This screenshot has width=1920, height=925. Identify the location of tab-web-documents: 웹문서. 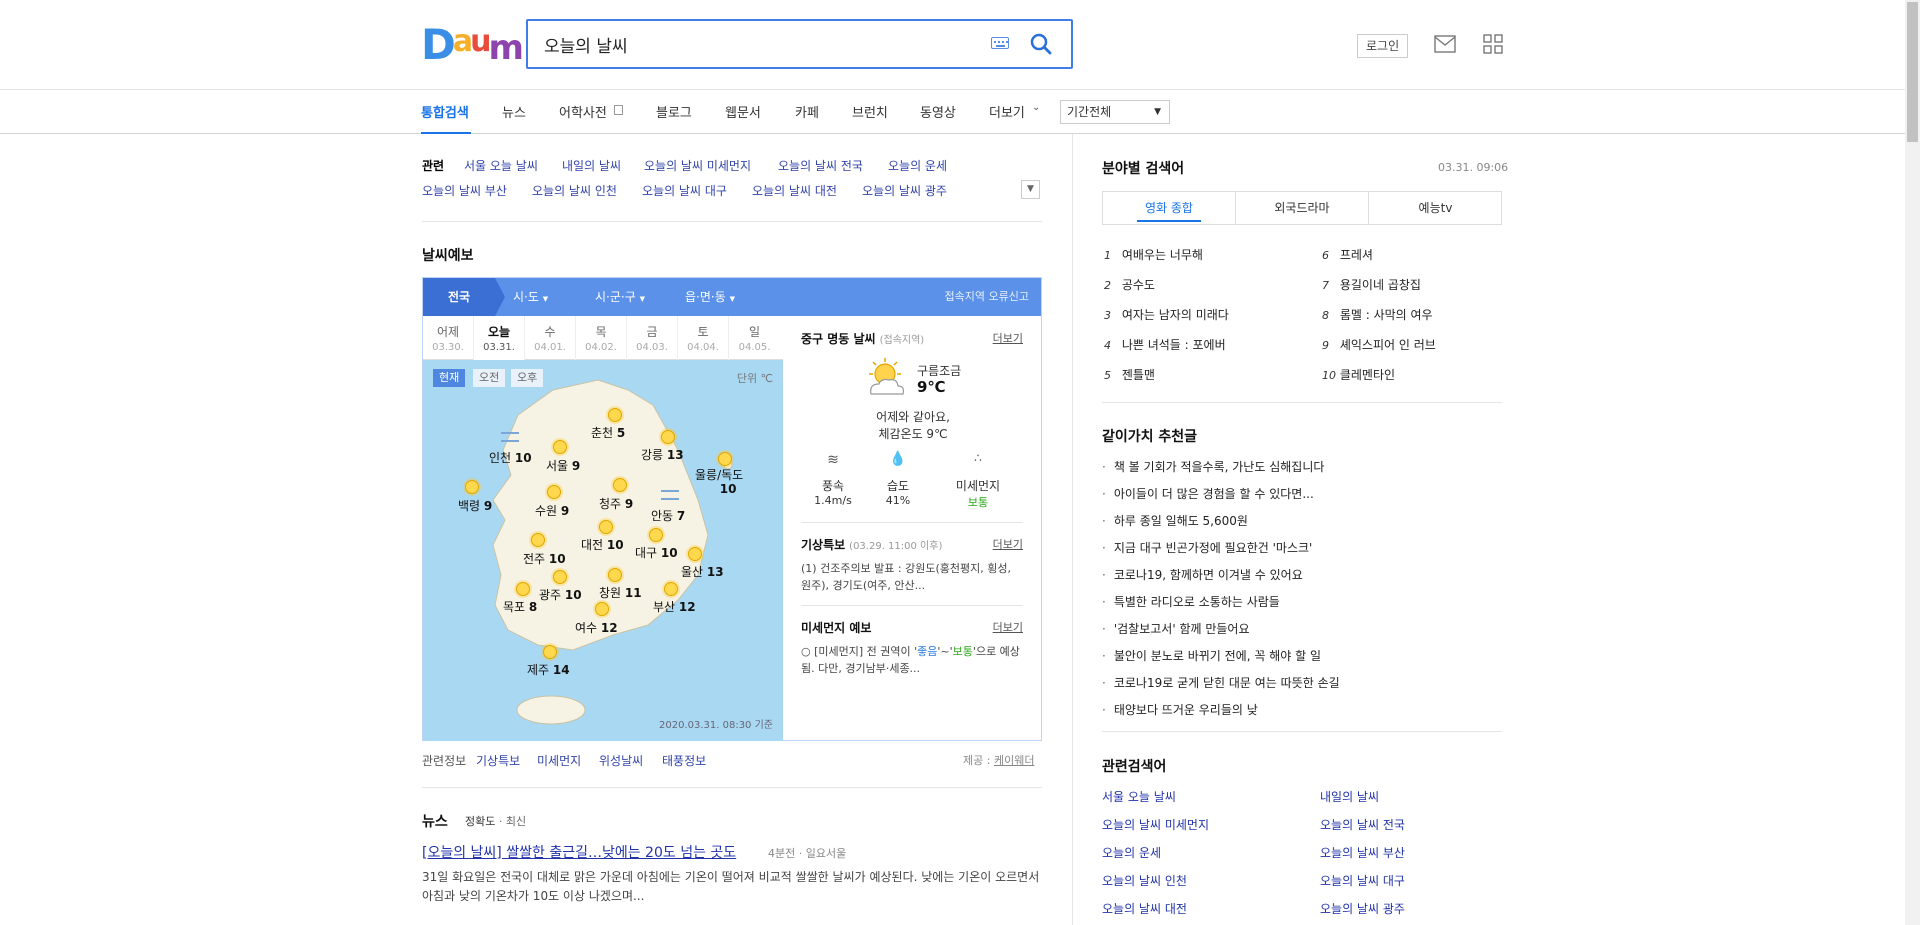
(743, 111).